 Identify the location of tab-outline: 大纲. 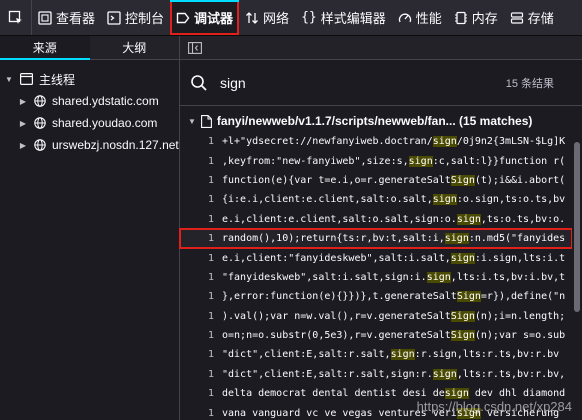
(135, 47).